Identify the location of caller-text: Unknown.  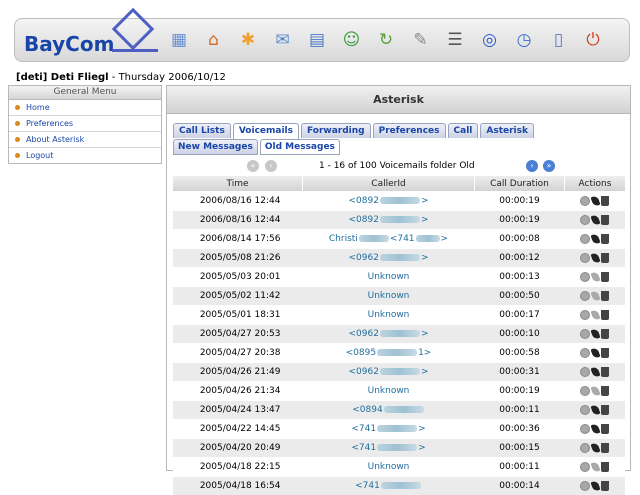
(389, 296).